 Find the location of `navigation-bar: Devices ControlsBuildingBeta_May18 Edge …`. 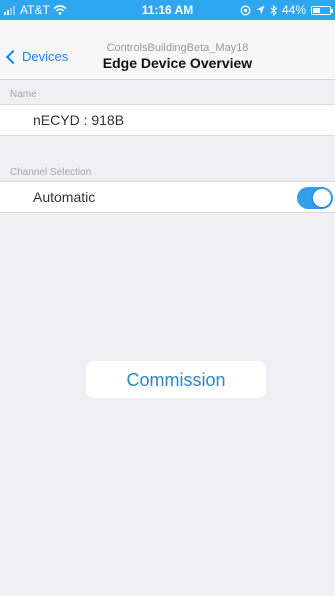

navigation-bar: Devices ControlsBuildingBeta_May18 Edge … is located at coordinates (167, 50).